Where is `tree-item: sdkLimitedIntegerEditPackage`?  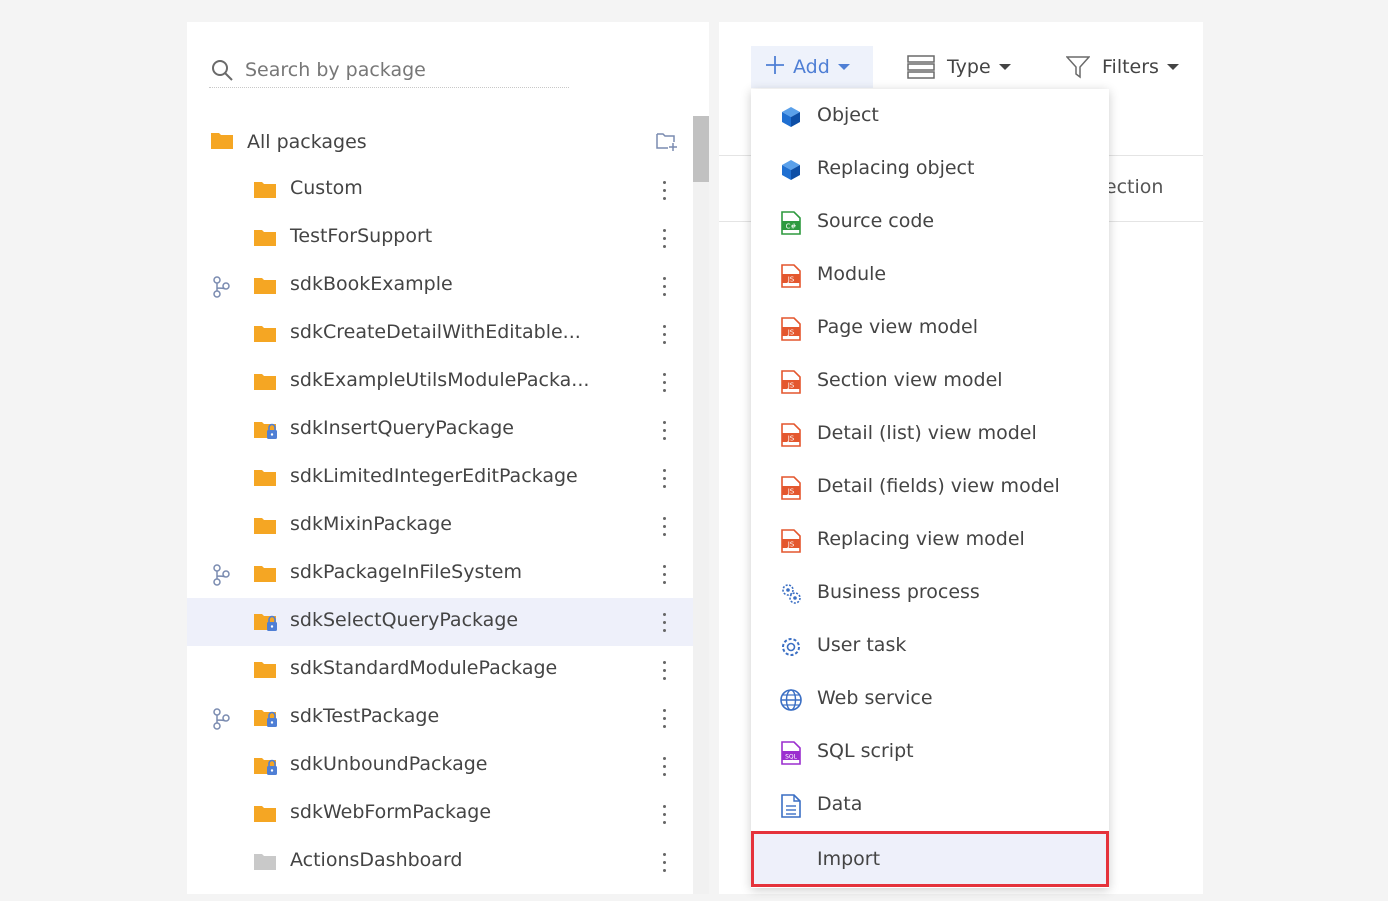 tree-item: sdkLimitedIntegerEditPackage is located at coordinates (440, 478).